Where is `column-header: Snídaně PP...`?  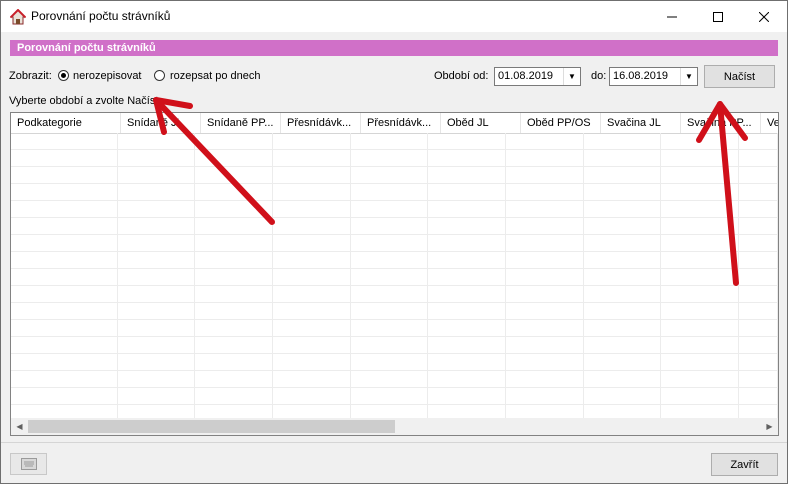 column-header: Snídaně PP... is located at coordinates (241, 123).